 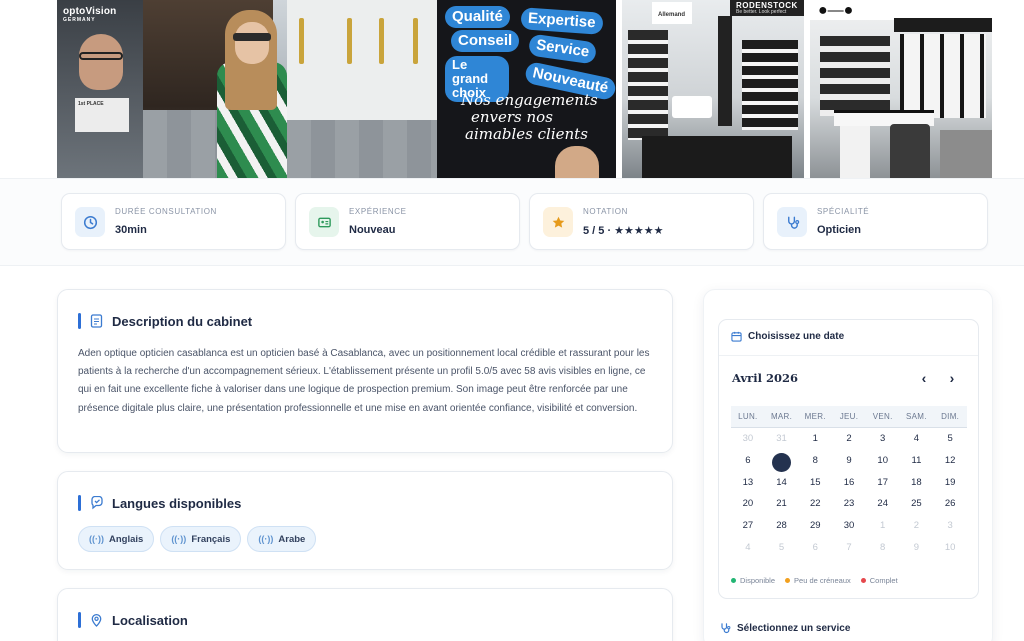 What do you see at coordinates (748, 526) in the screenshot?
I see `calendar-day: 27` at bounding box center [748, 526].